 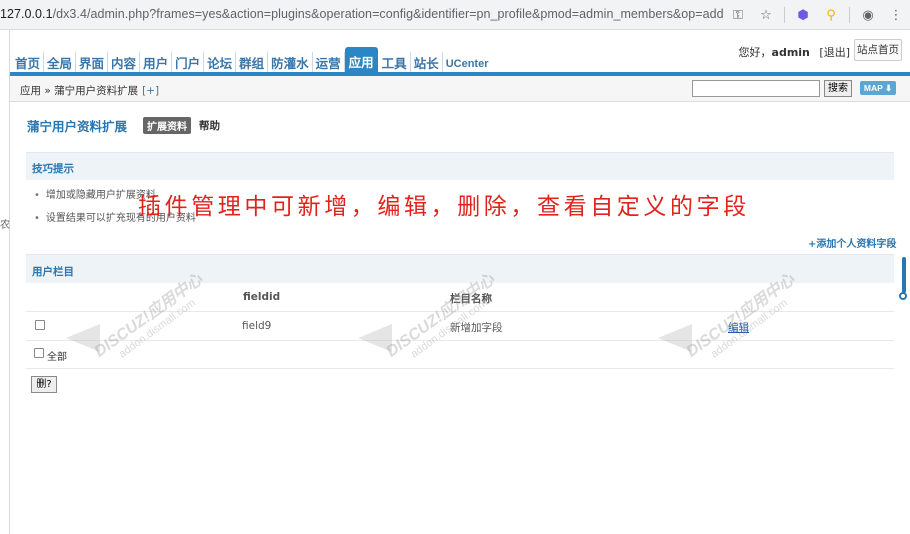 I want to click on nav-ucenter: UCenter, so click(x=467, y=63).